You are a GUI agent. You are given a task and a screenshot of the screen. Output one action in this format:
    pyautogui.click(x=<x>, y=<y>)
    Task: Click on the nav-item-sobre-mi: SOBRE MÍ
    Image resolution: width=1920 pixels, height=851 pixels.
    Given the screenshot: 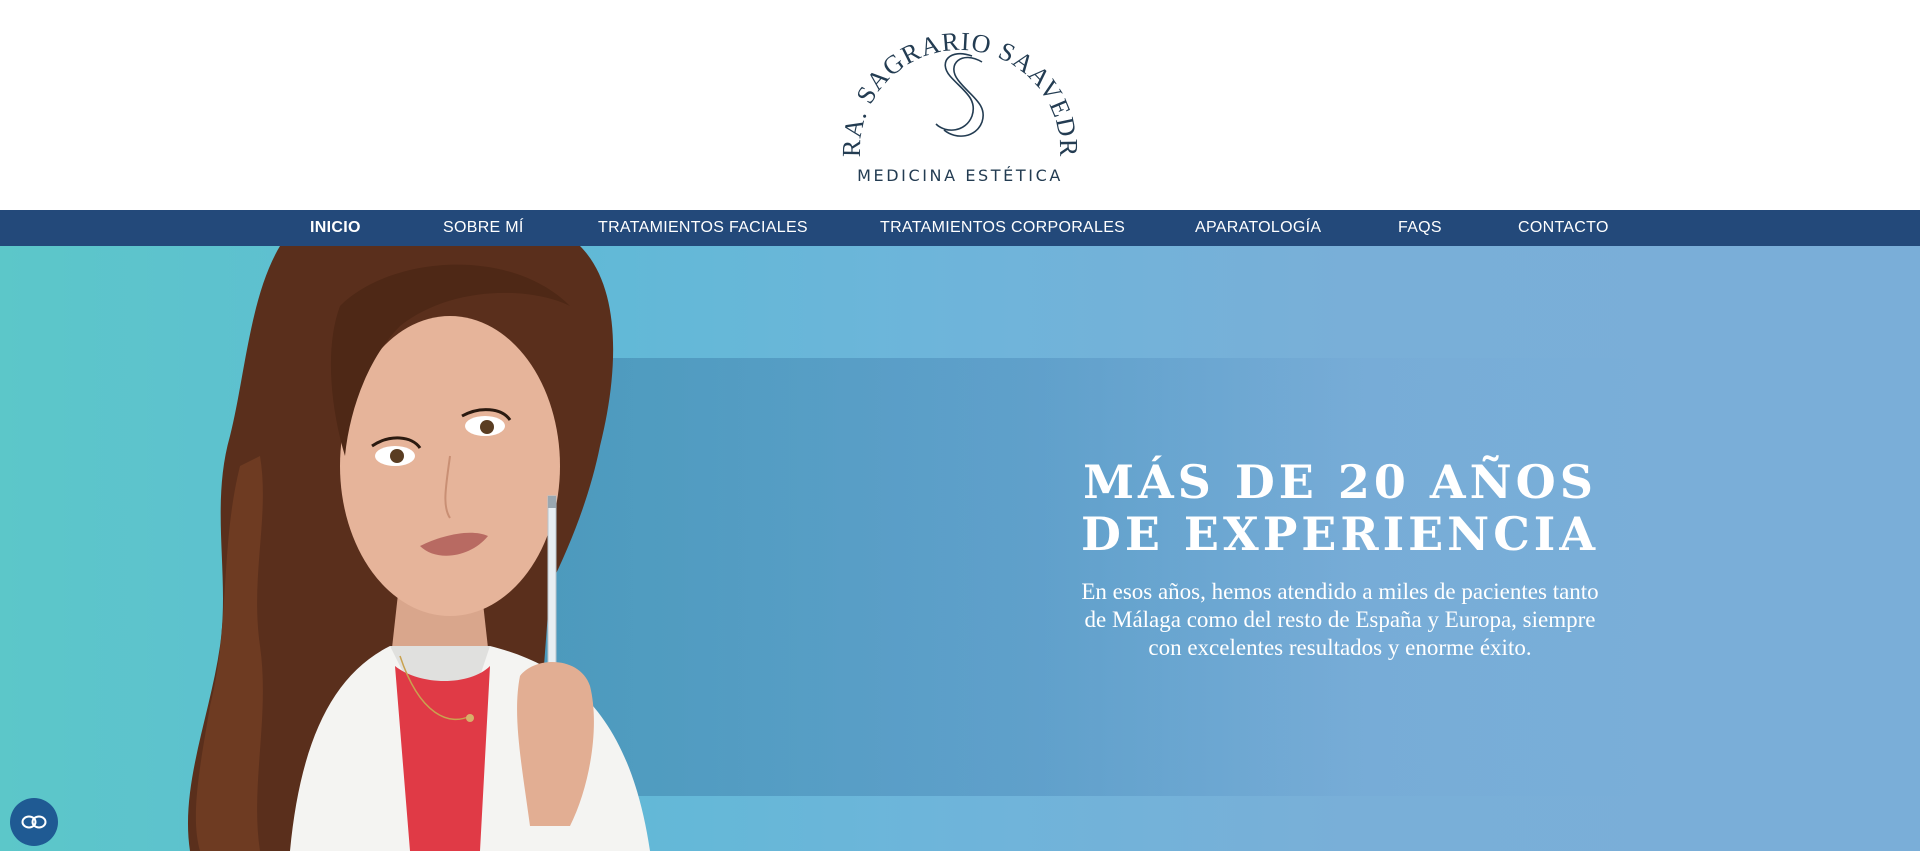 What is the action you would take?
    pyautogui.click(x=483, y=228)
    